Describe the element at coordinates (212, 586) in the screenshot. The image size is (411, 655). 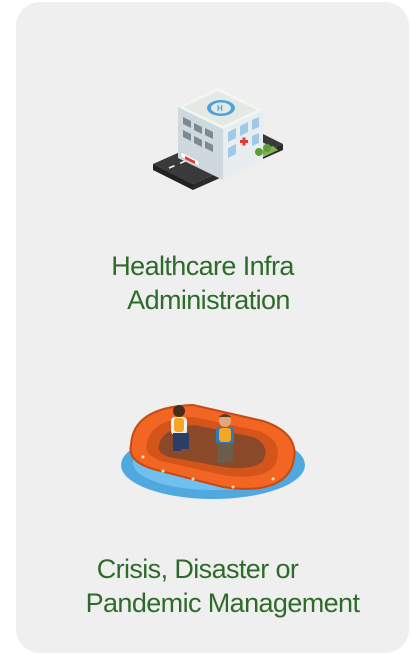
I see `crisis-management-label: Crisis, Disaster or Pandemic Management` at that location.